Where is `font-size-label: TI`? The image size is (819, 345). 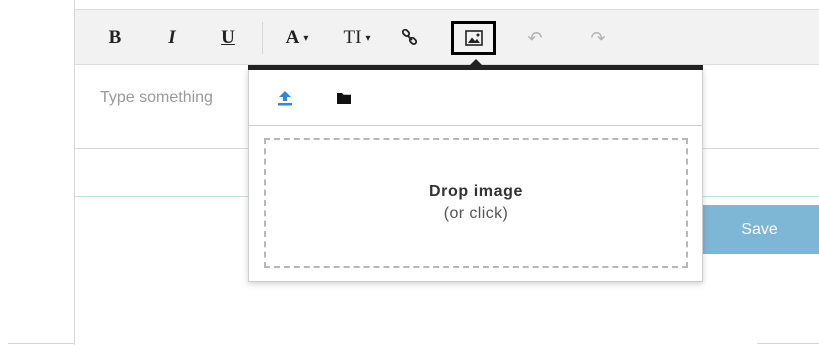
font-size-label: TI is located at coordinates (352, 37).